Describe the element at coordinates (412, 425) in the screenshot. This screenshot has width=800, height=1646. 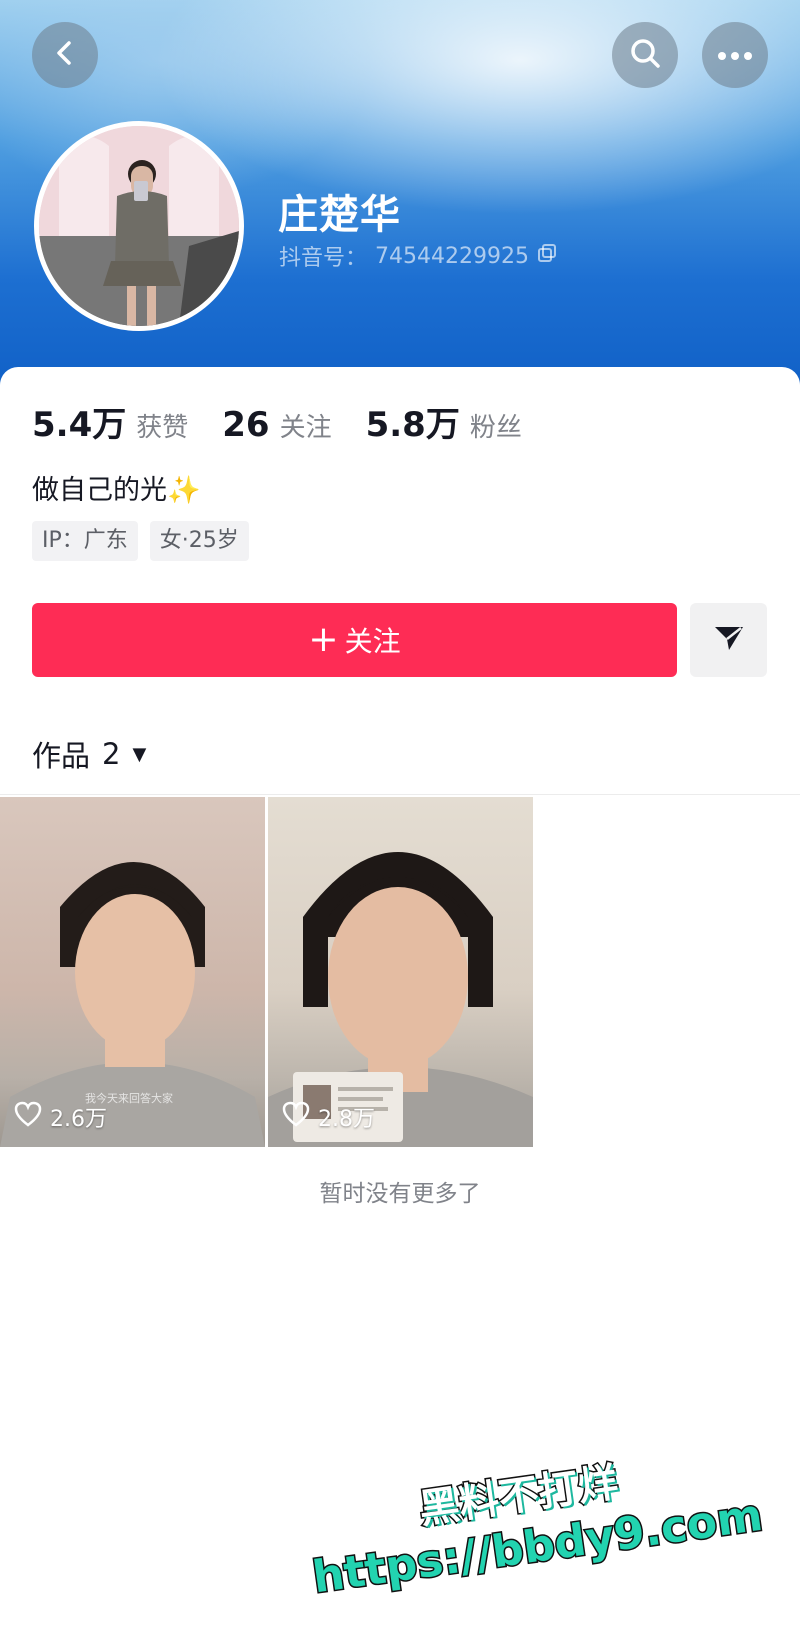
I see `stat-followers-value: 5.8万` at that location.